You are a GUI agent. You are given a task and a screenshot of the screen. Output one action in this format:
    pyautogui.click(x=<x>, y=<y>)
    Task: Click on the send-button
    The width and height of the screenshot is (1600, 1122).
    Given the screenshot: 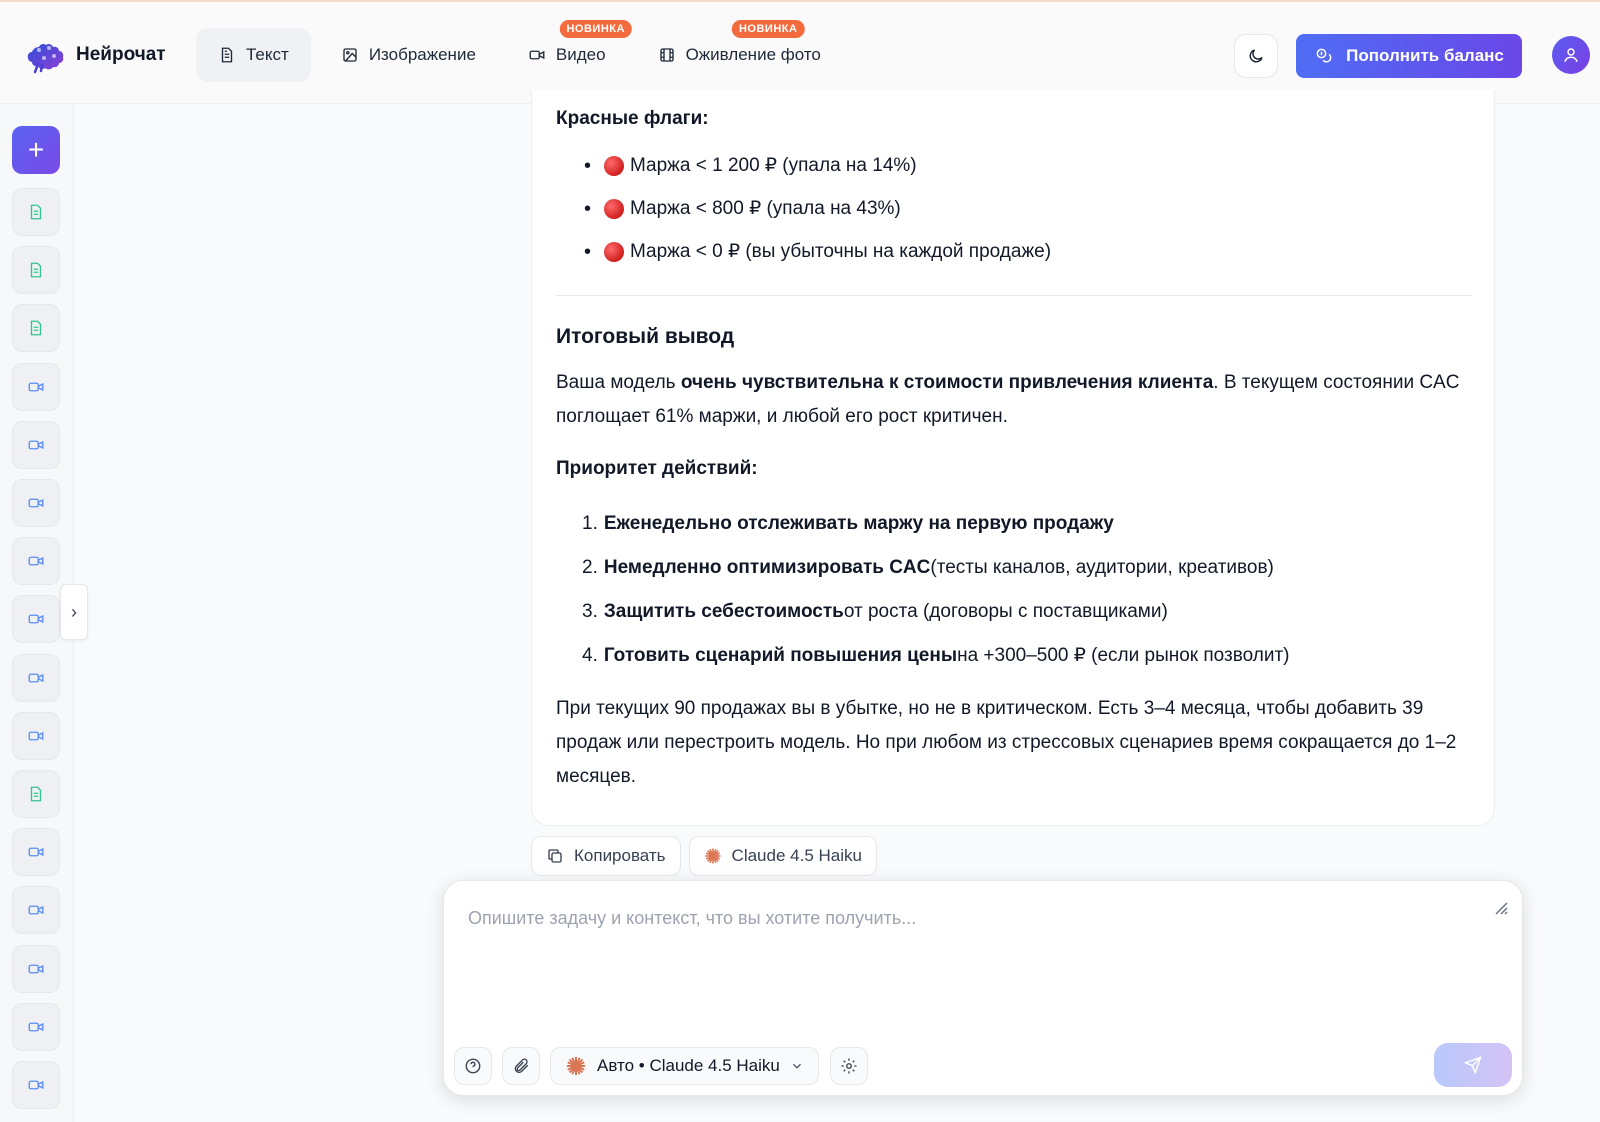 What is the action you would take?
    pyautogui.click(x=1473, y=1065)
    